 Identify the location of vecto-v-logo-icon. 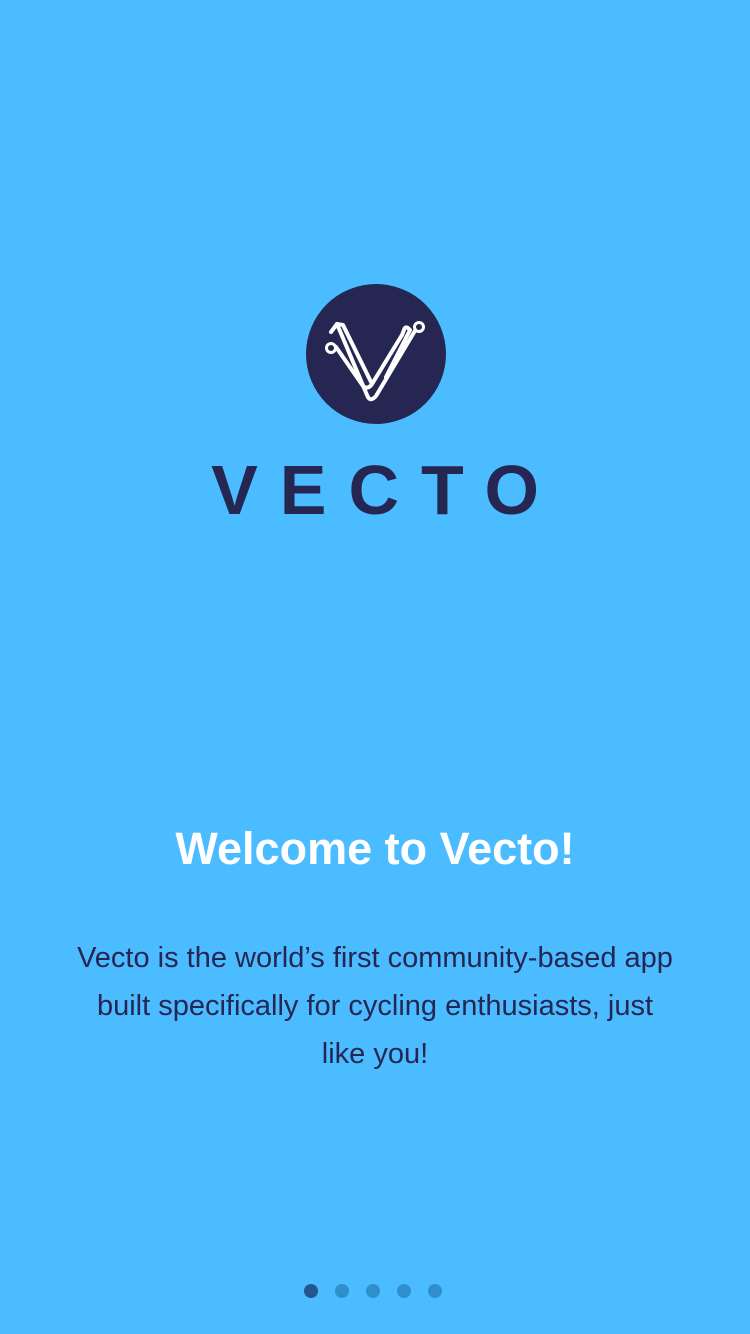
(375, 361).